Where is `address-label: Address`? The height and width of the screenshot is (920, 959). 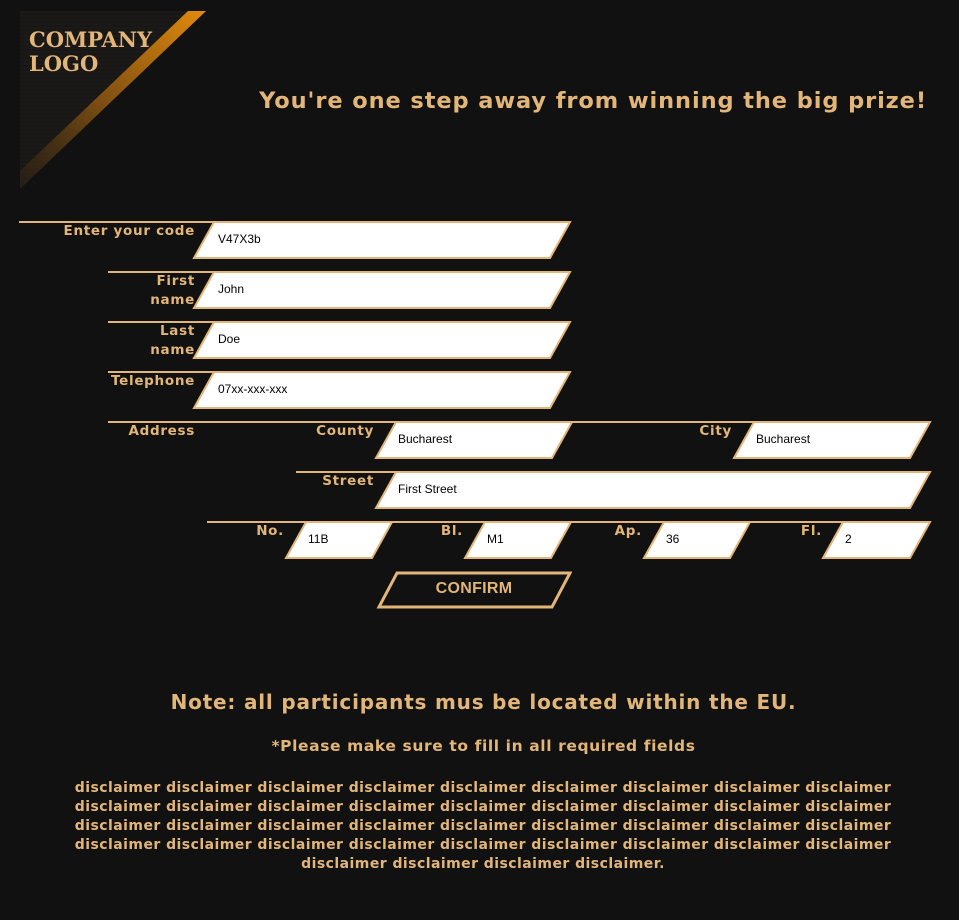 address-label: Address is located at coordinates (161, 431).